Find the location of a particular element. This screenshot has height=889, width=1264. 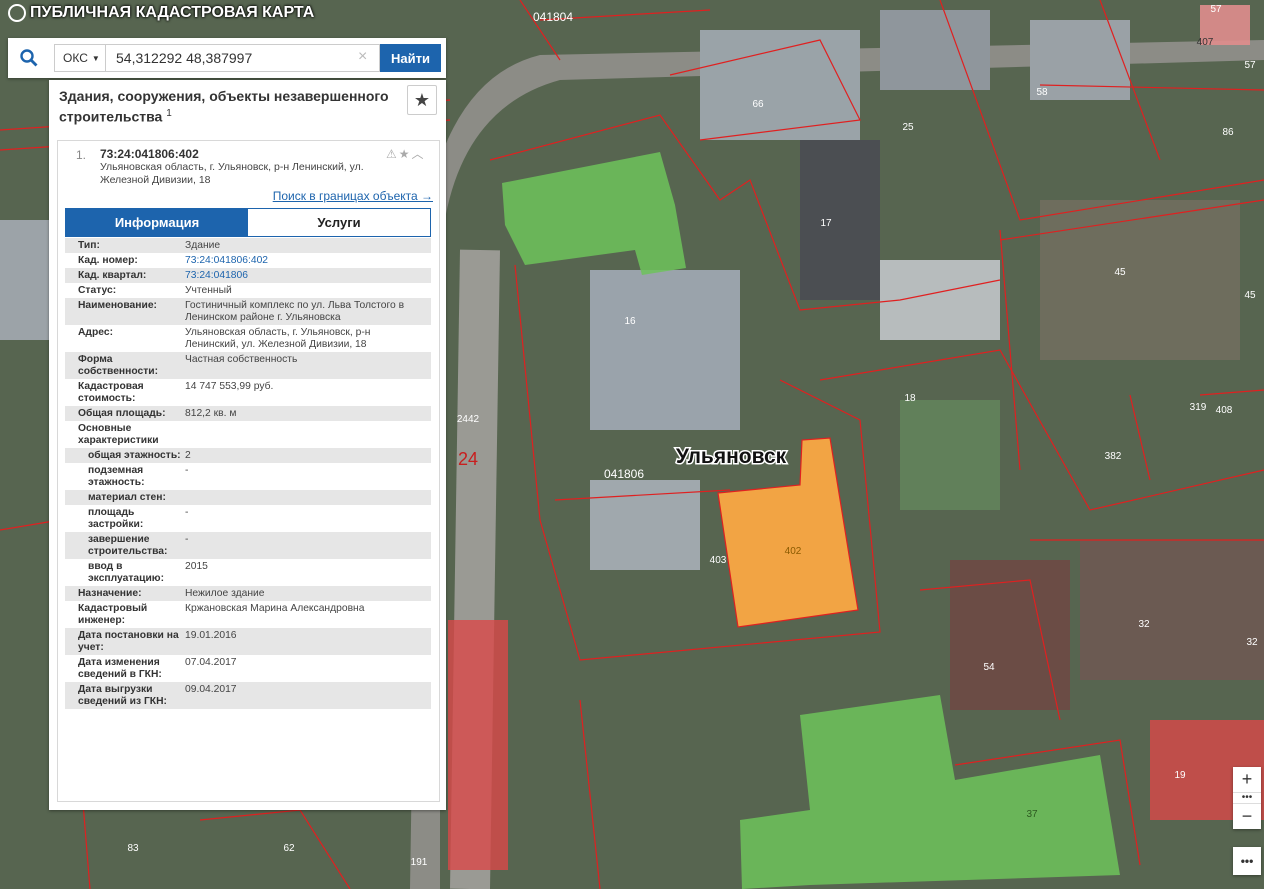

info-row: Дата изменения сведений в ГКН: 07.04.2017 is located at coordinates (248, 668).